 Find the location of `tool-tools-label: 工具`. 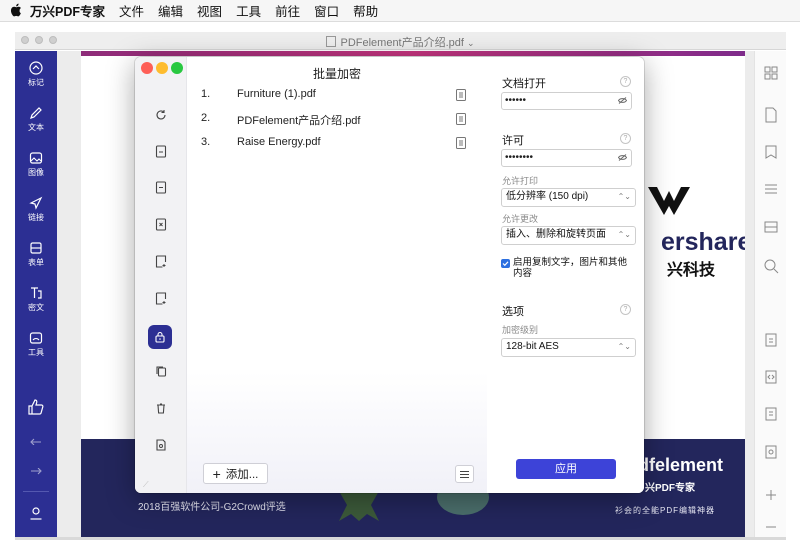

tool-tools-label: 工具 is located at coordinates (36, 352).